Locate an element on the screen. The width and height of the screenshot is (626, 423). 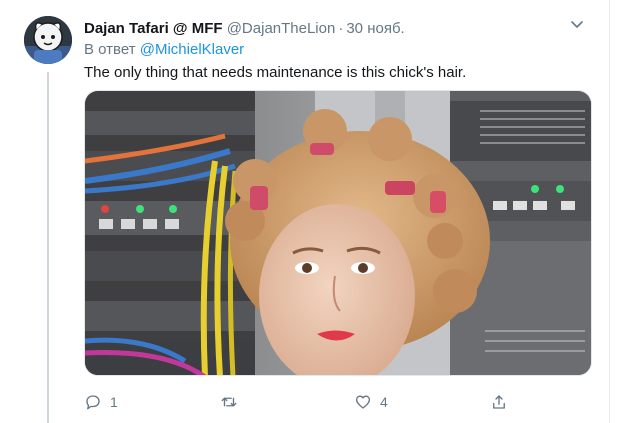
share-icon is located at coordinates (499, 402).